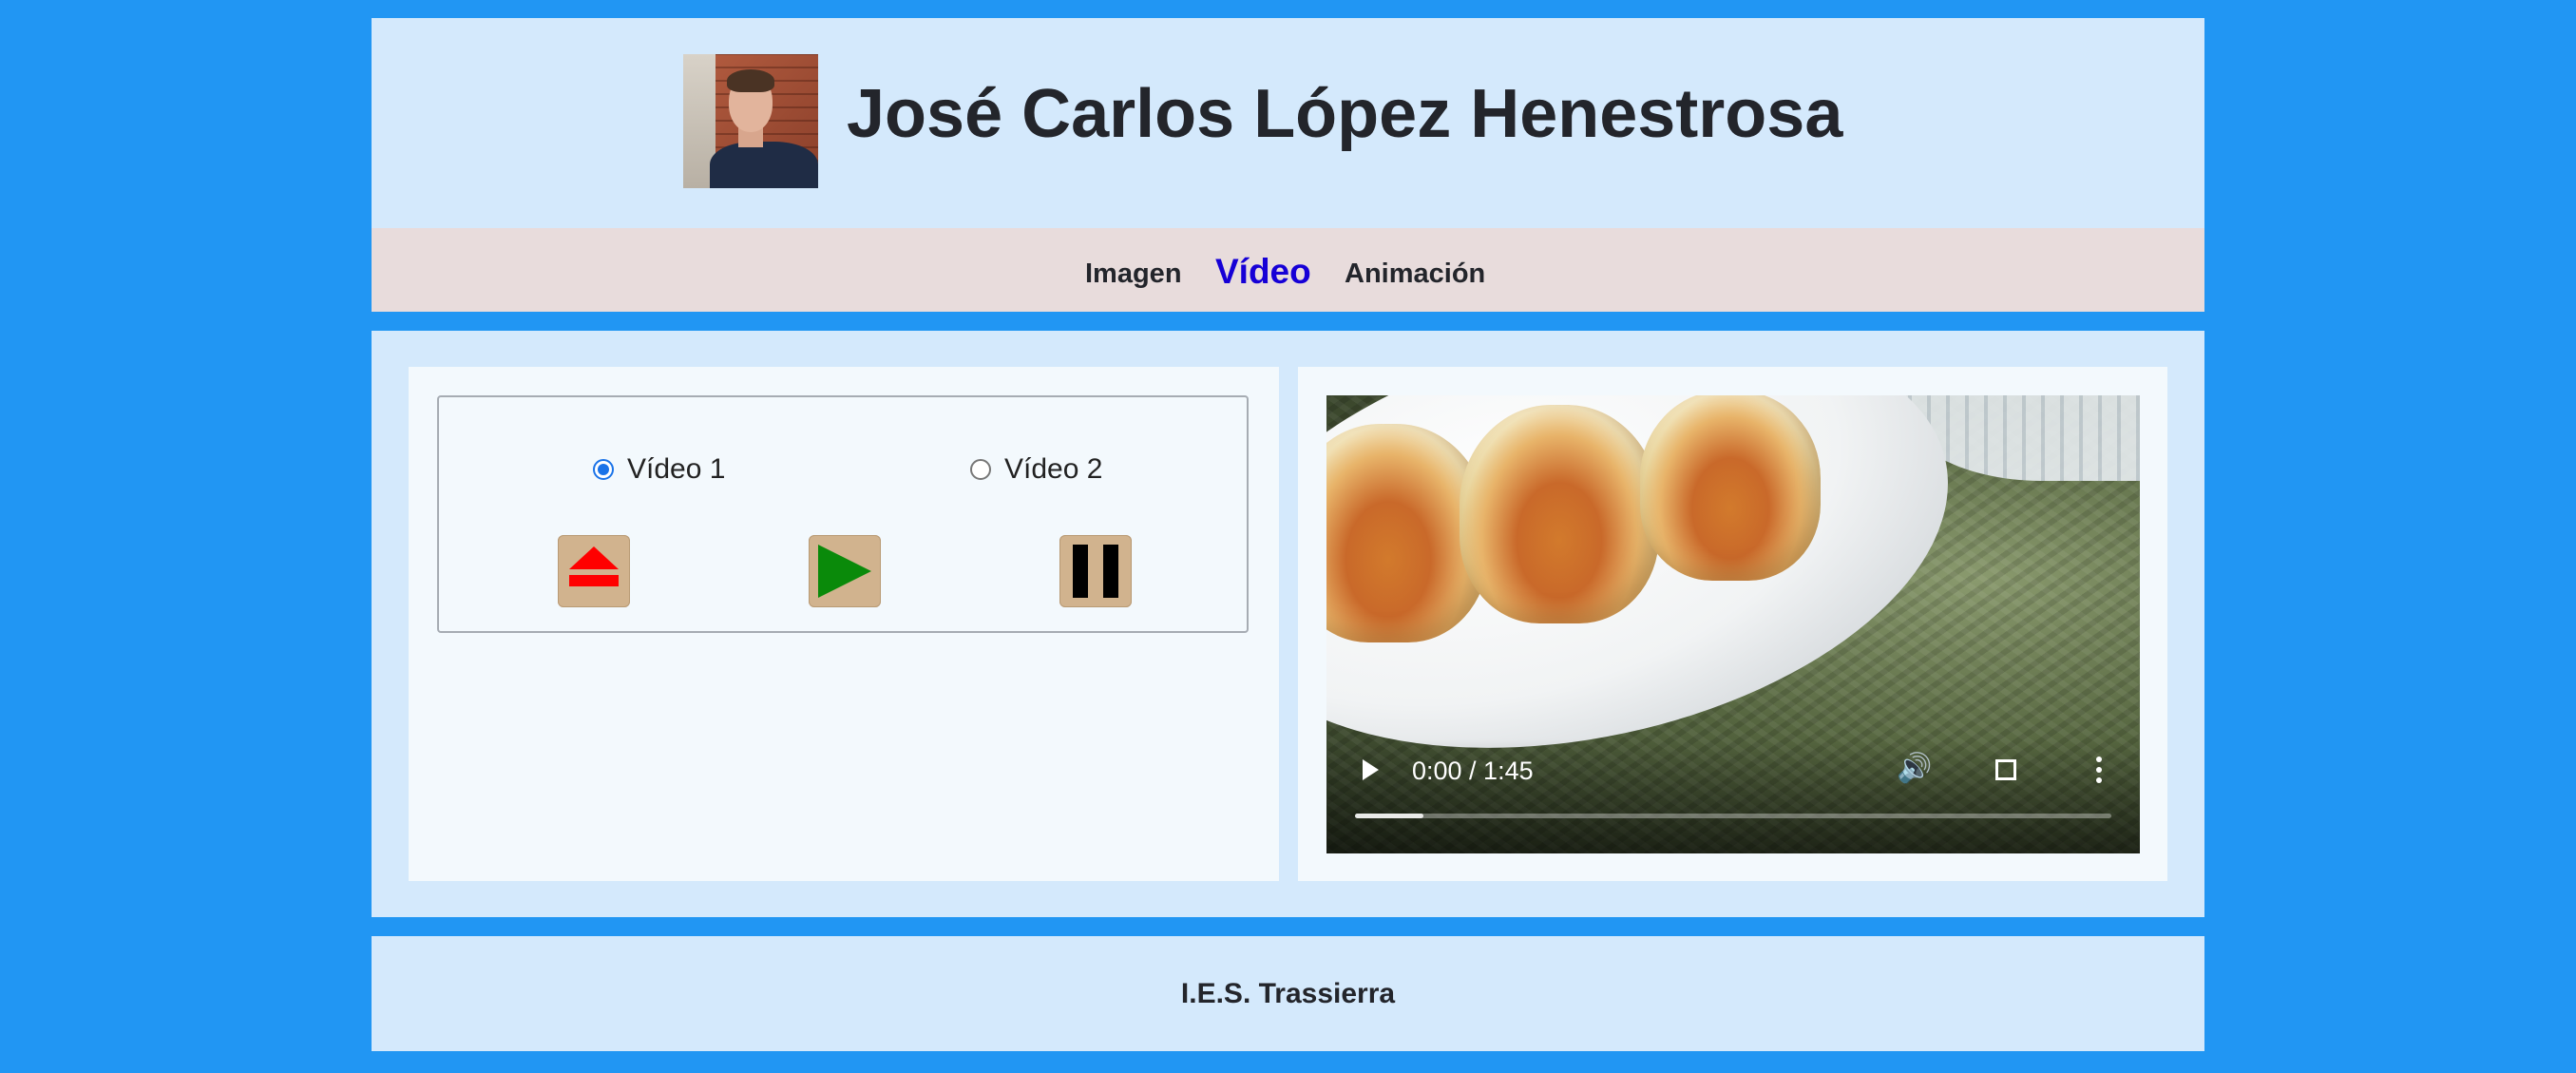 The image size is (2576, 1073). I want to click on eject-button, so click(594, 571).